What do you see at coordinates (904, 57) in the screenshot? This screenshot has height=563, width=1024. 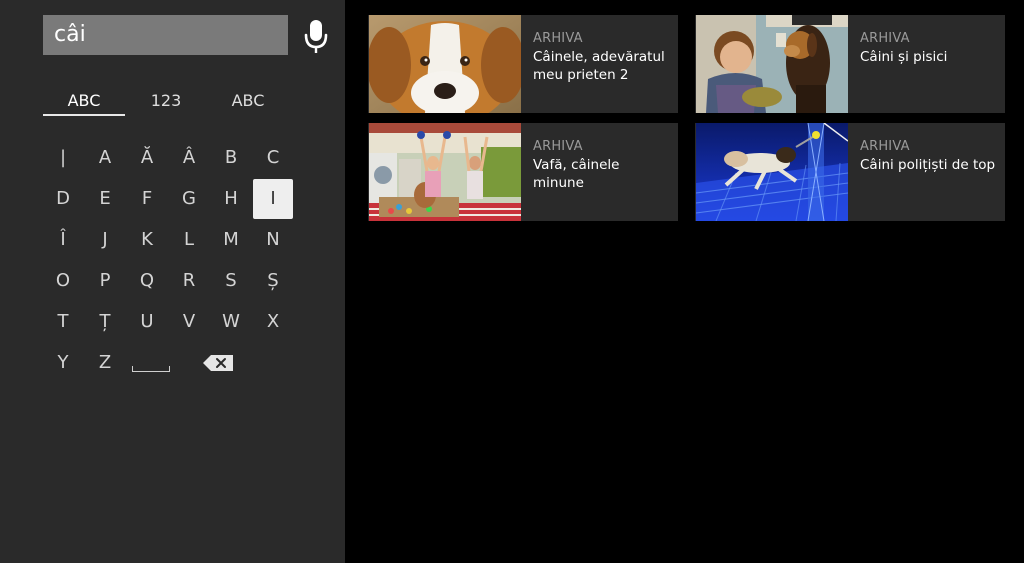 I see `result-title: Câini și pisici` at bounding box center [904, 57].